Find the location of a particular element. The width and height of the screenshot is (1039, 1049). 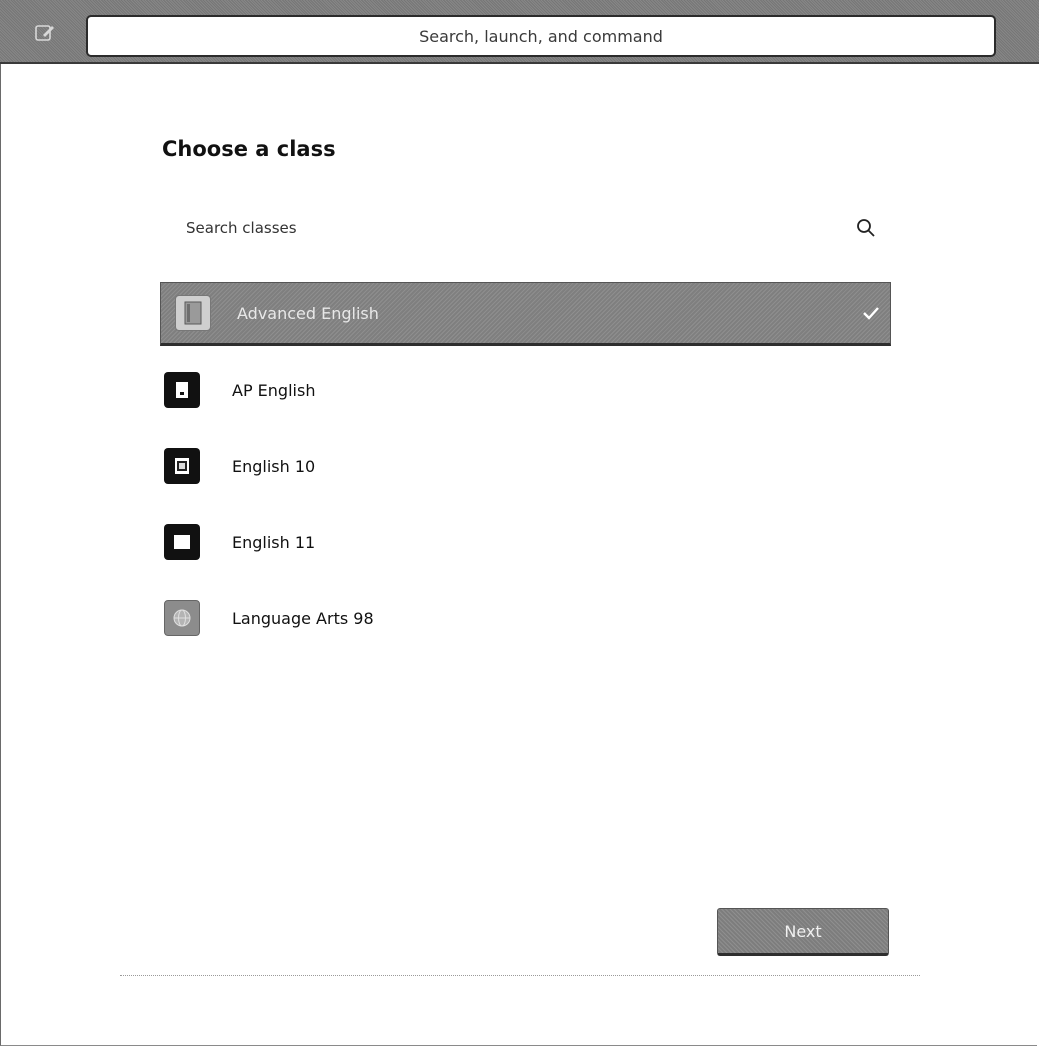

class-item-label: English 11 is located at coordinates (274, 542).